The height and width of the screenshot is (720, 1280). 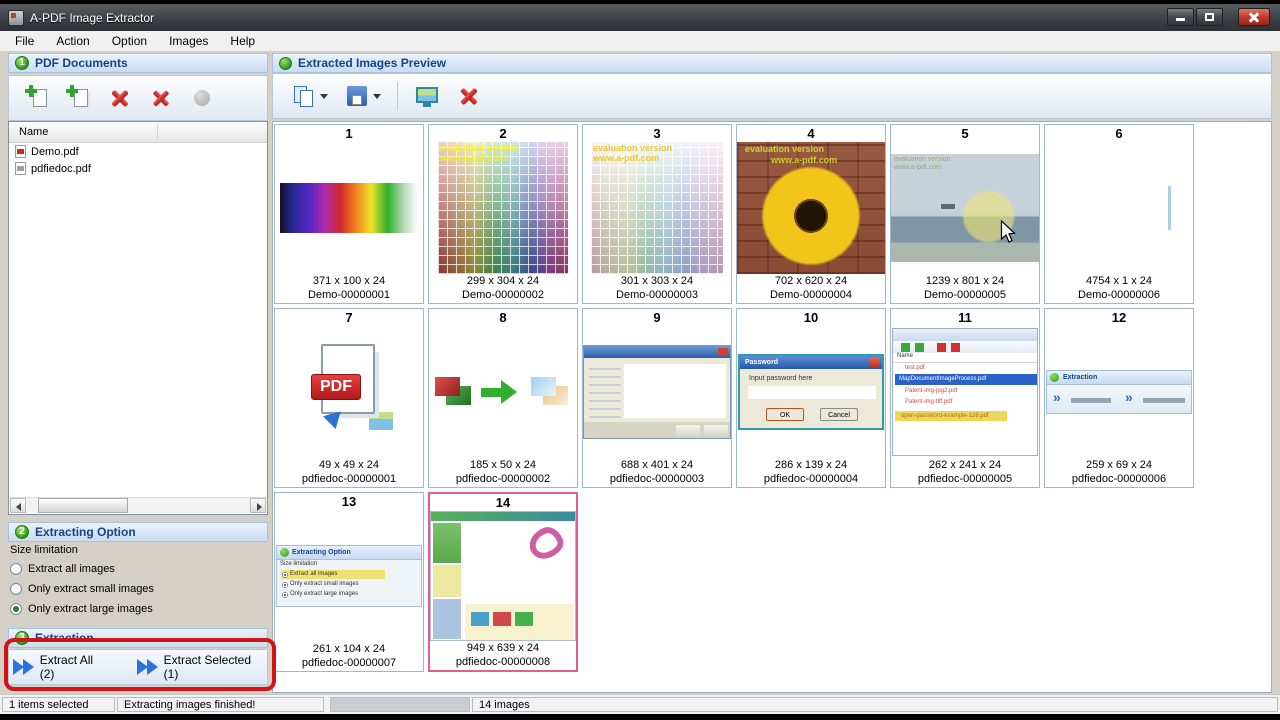 What do you see at coordinates (1180, 17) in the screenshot?
I see `minimize-button` at bounding box center [1180, 17].